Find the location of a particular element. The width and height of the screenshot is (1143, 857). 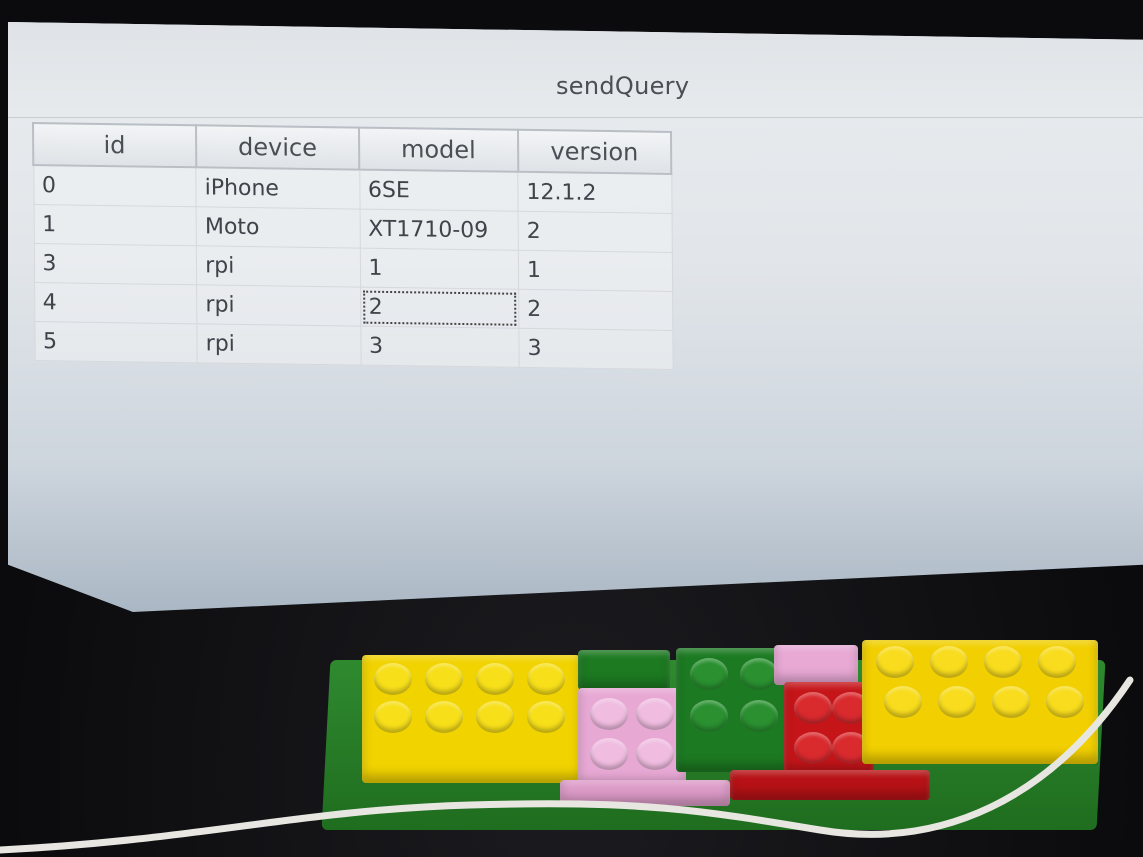

cell-model: 6SE is located at coordinates (439, 190).